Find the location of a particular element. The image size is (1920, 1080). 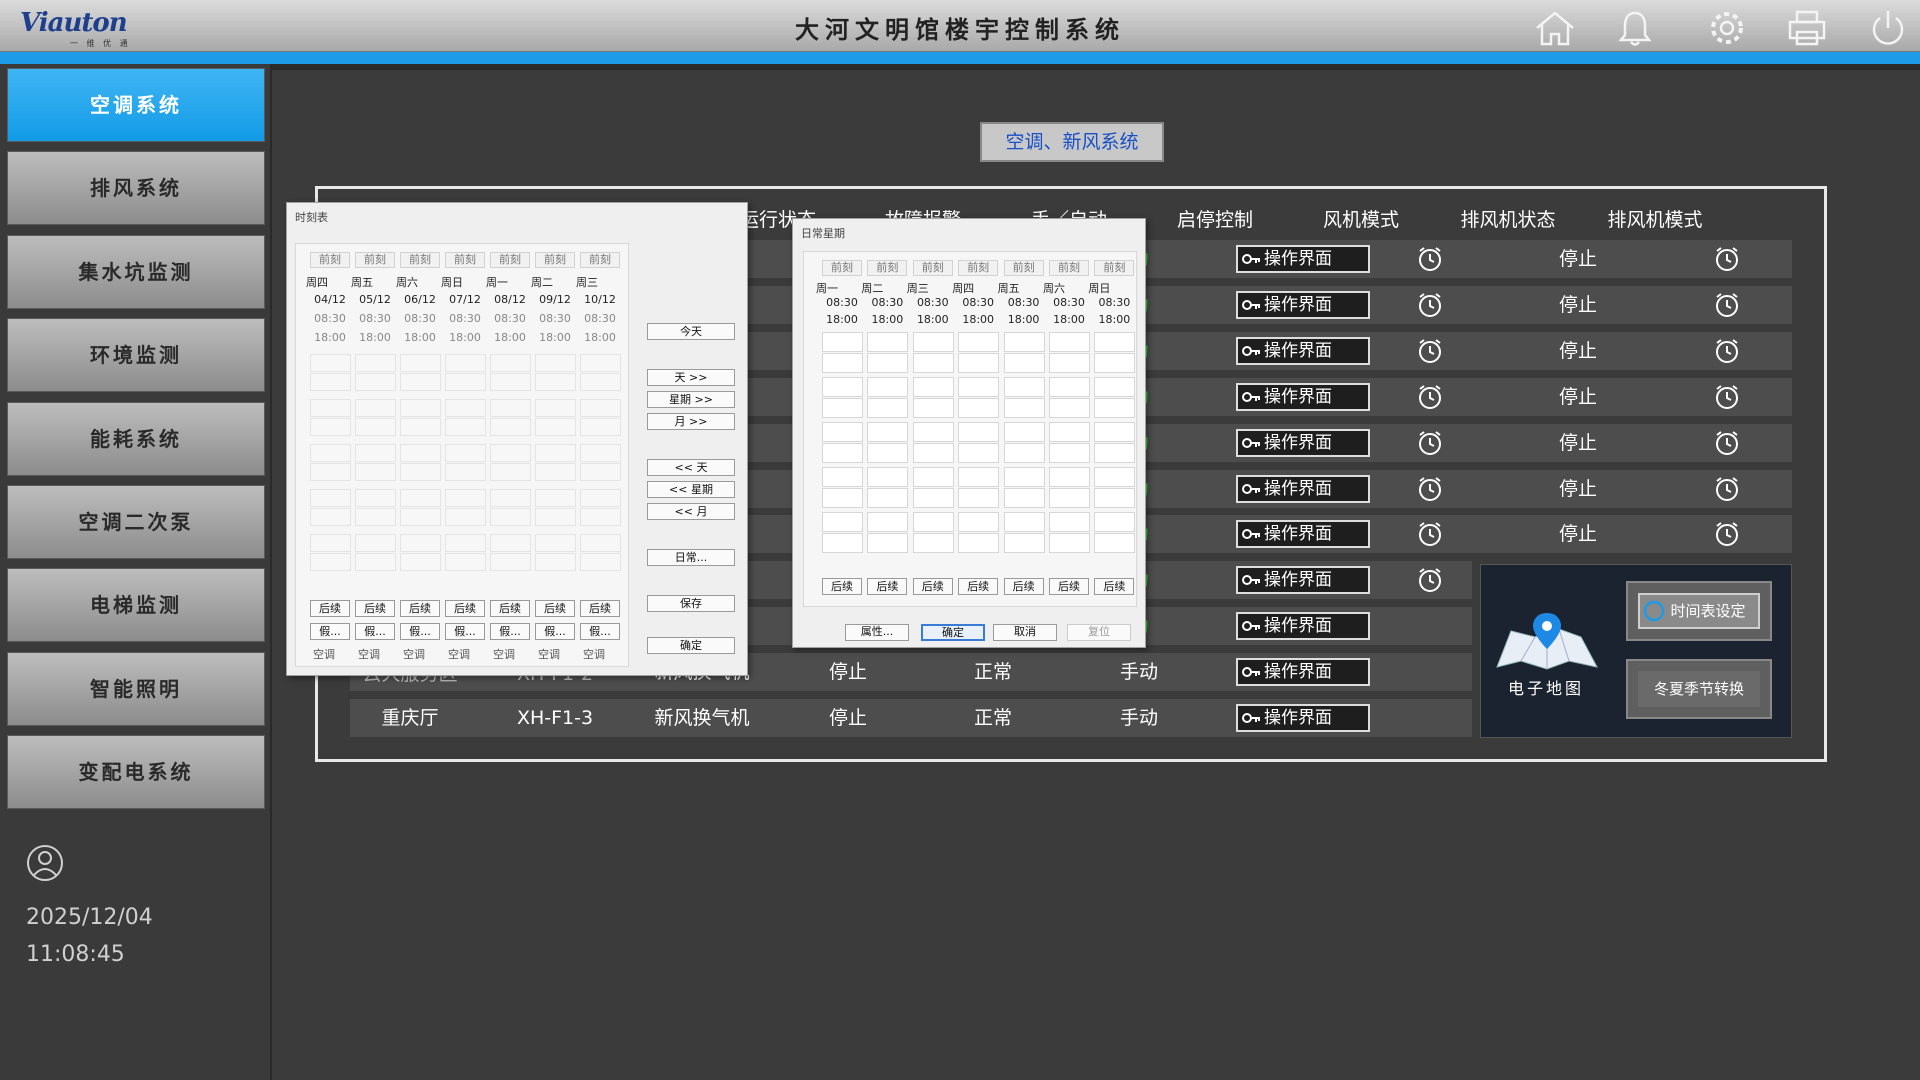

sidebar-item-energy: 能耗系统 is located at coordinates (136, 439).